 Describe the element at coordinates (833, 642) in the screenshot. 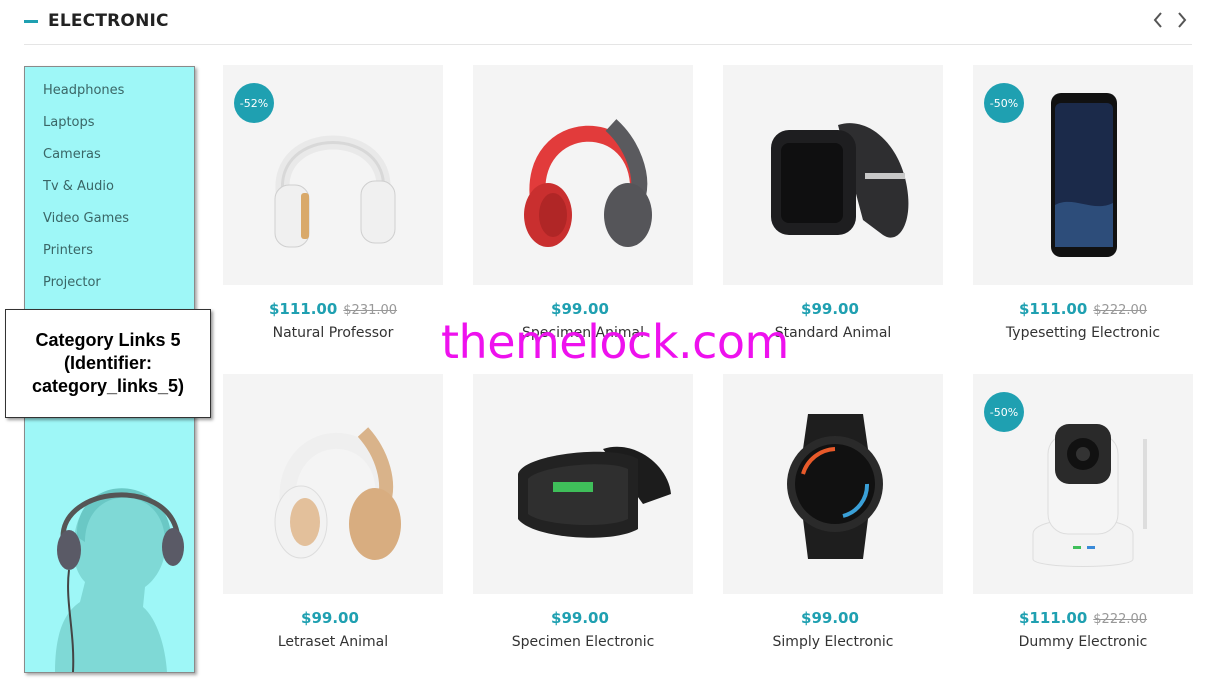

I see `product-name: Simply Electronic` at that location.